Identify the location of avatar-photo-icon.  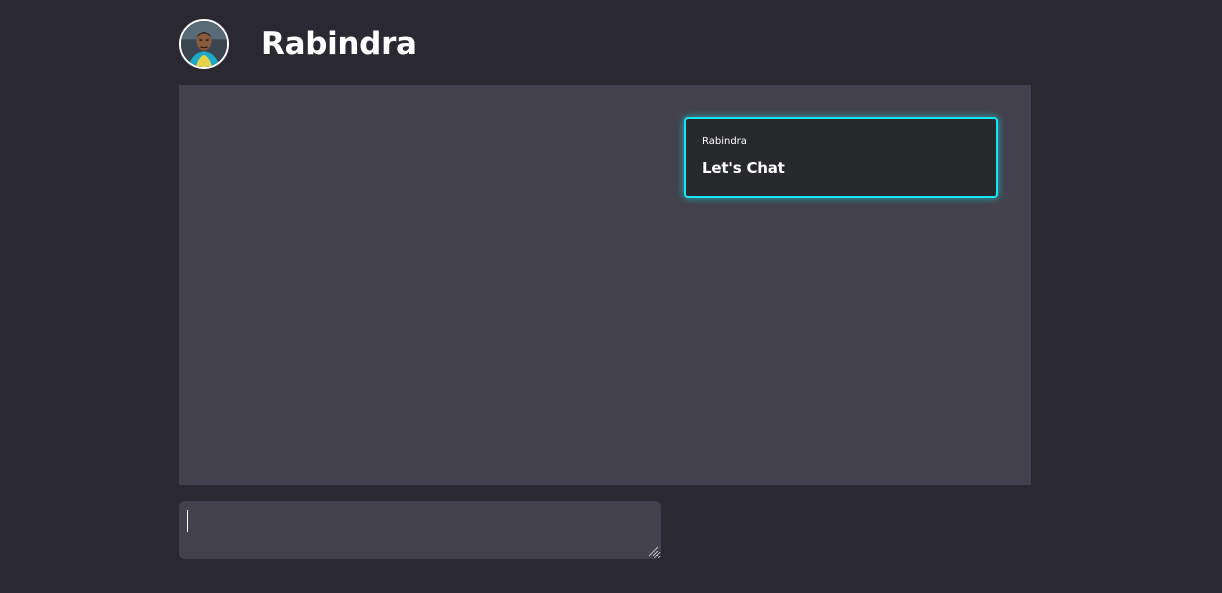
(204, 44).